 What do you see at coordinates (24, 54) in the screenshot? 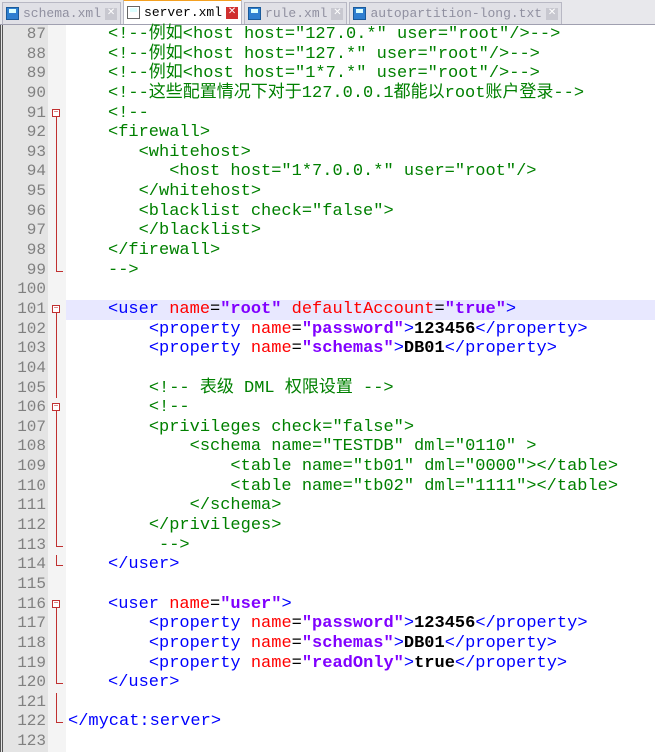
I see `line-number: 88` at bounding box center [24, 54].